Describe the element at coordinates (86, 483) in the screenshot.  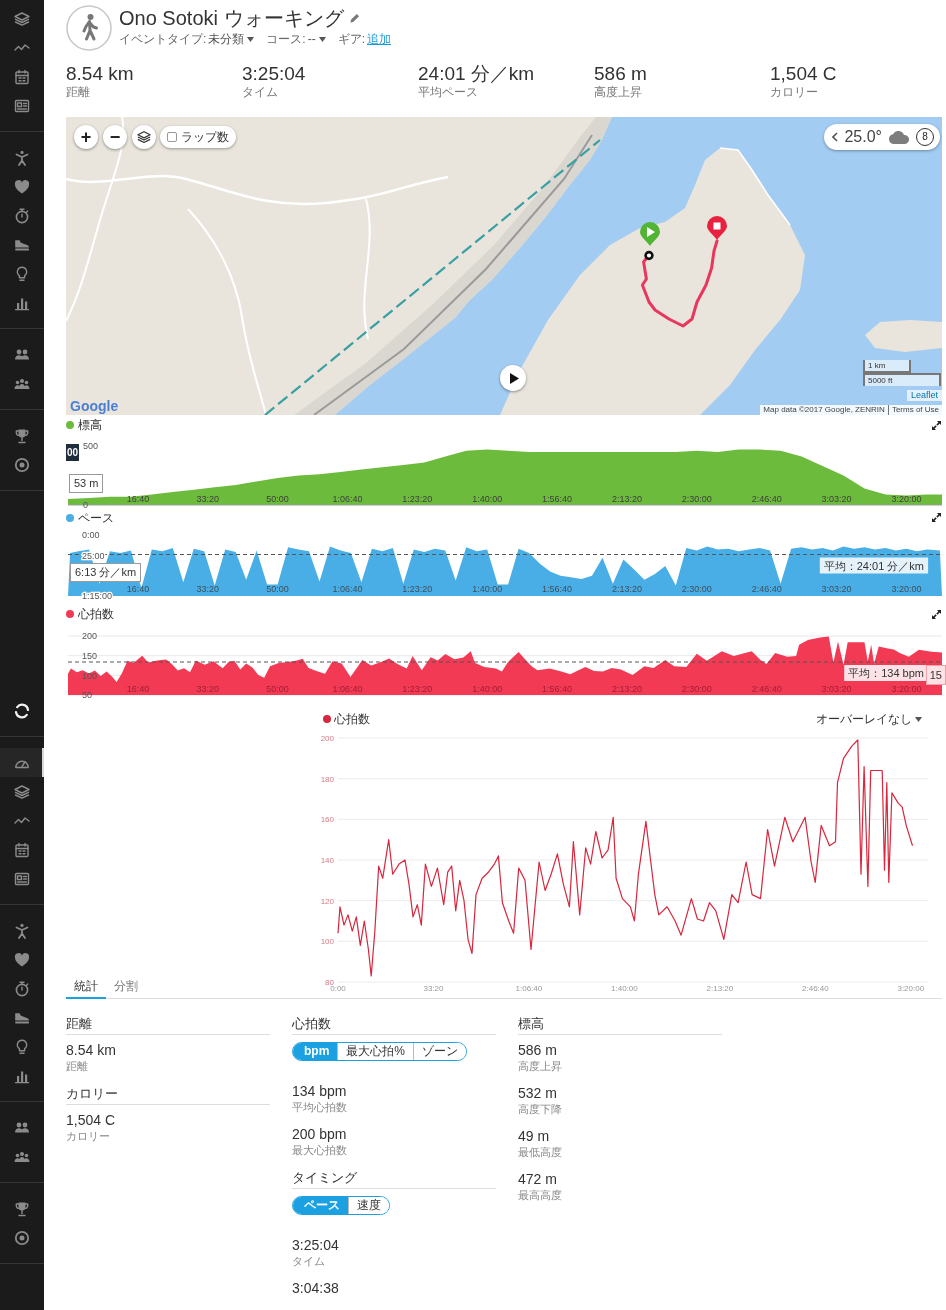
I see `hover-tooltip: 53 m` at that location.